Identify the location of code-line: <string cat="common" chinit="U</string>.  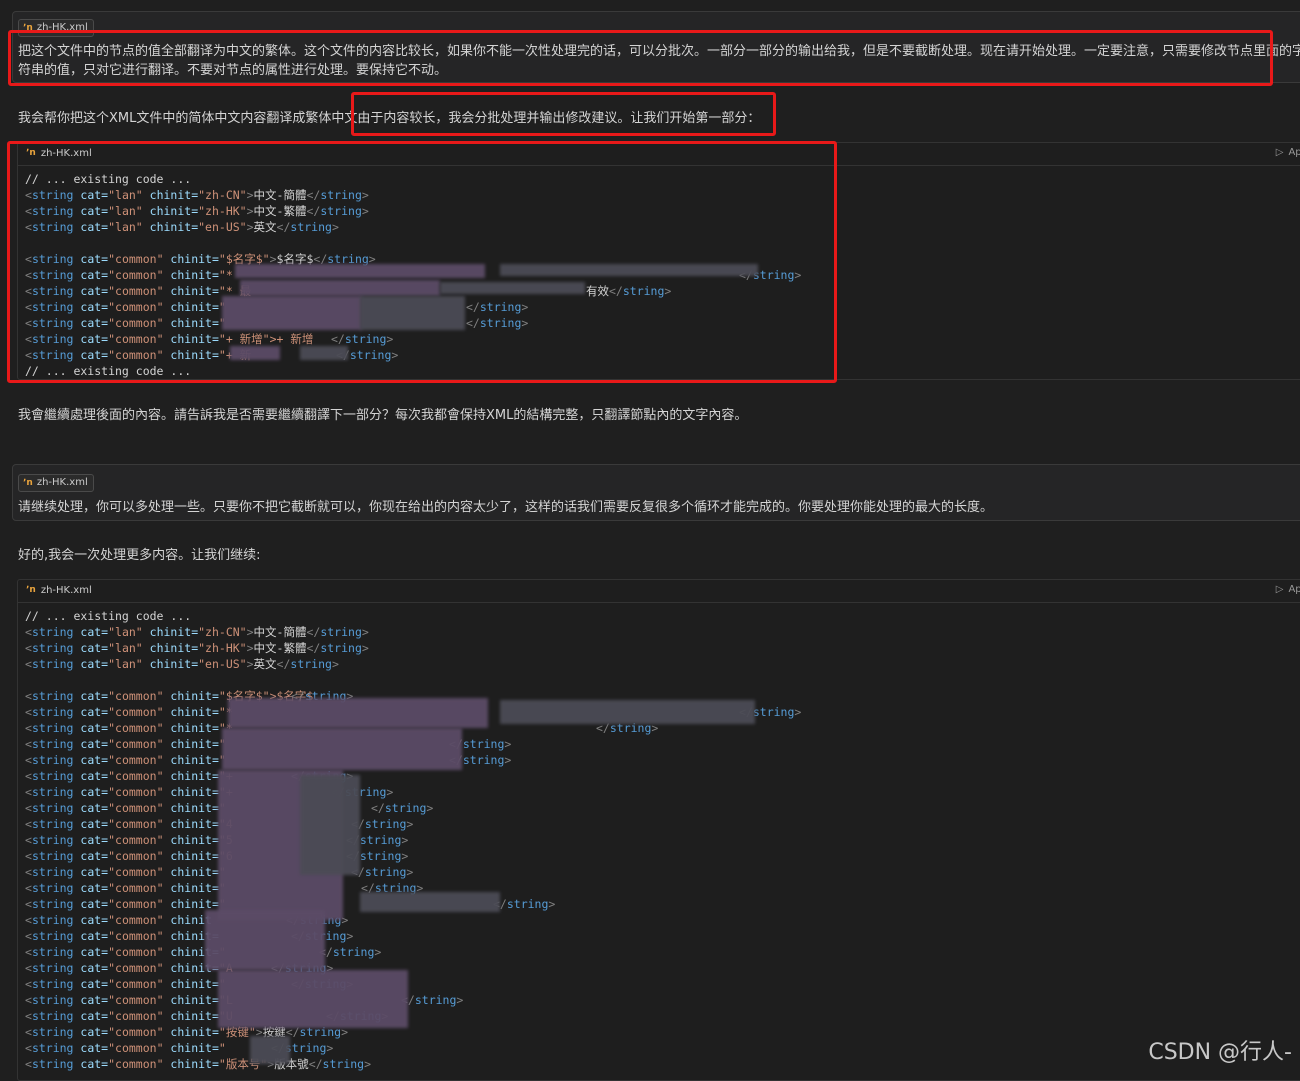
(206, 1016).